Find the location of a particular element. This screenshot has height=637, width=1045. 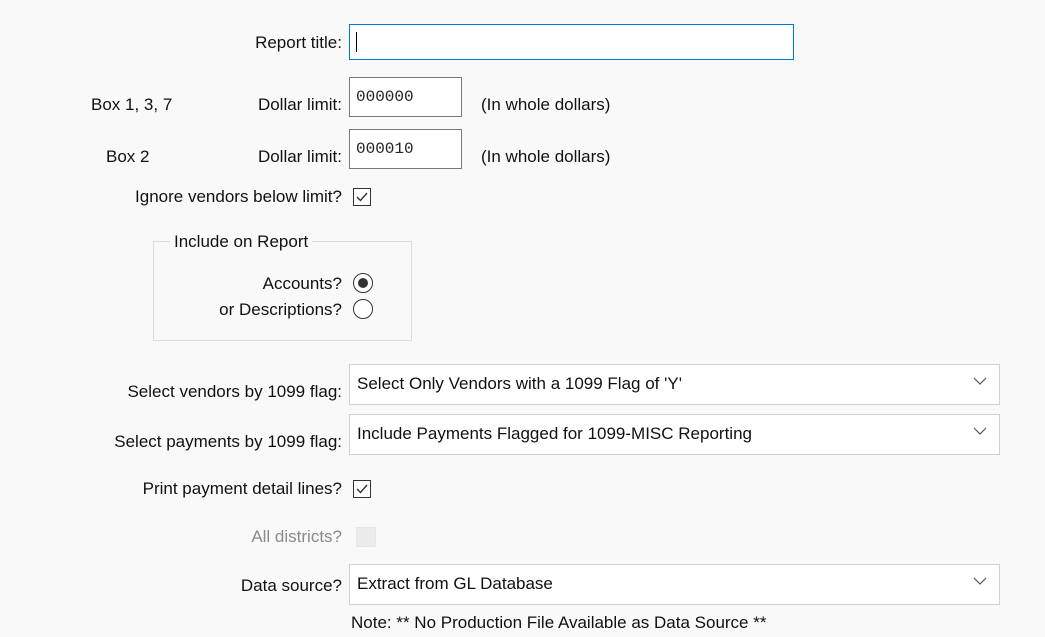

radio-selected-dot is located at coordinates (363, 283).